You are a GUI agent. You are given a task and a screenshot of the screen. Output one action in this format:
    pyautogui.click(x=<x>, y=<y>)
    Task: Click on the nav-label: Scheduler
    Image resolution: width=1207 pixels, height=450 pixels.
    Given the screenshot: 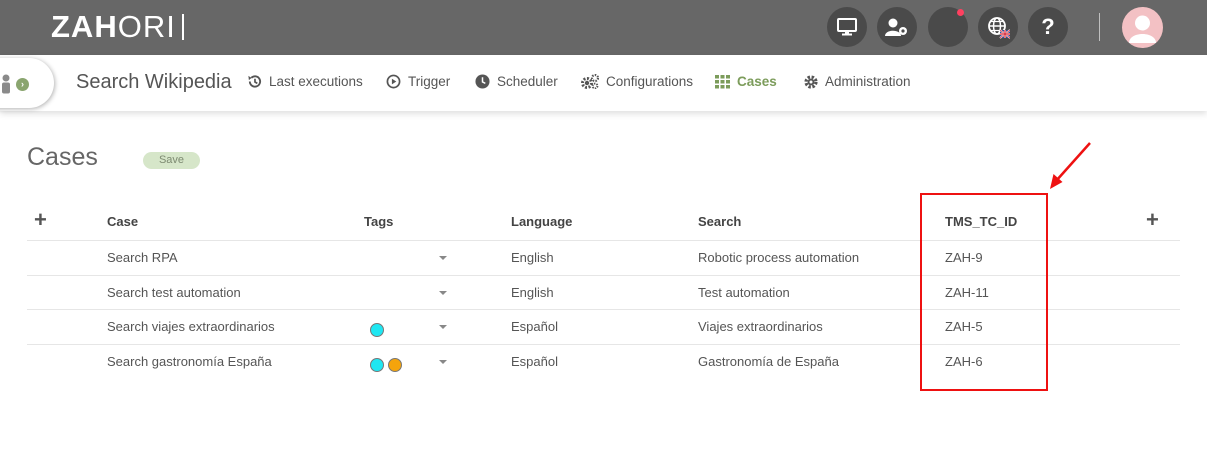 What is the action you would take?
    pyautogui.click(x=527, y=81)
    